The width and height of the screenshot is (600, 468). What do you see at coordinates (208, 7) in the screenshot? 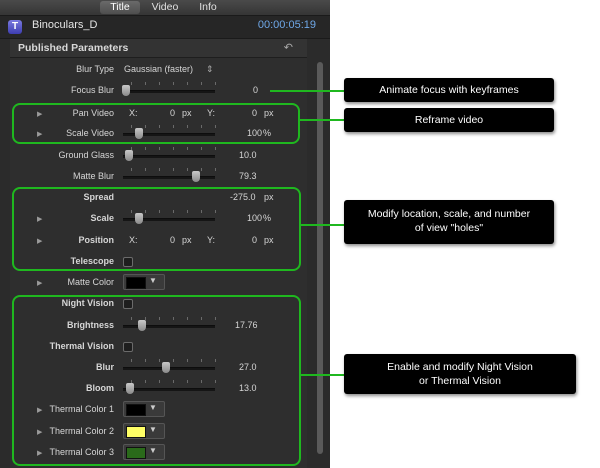
I see `tab-info: Info` at bounding box center [208, 7].